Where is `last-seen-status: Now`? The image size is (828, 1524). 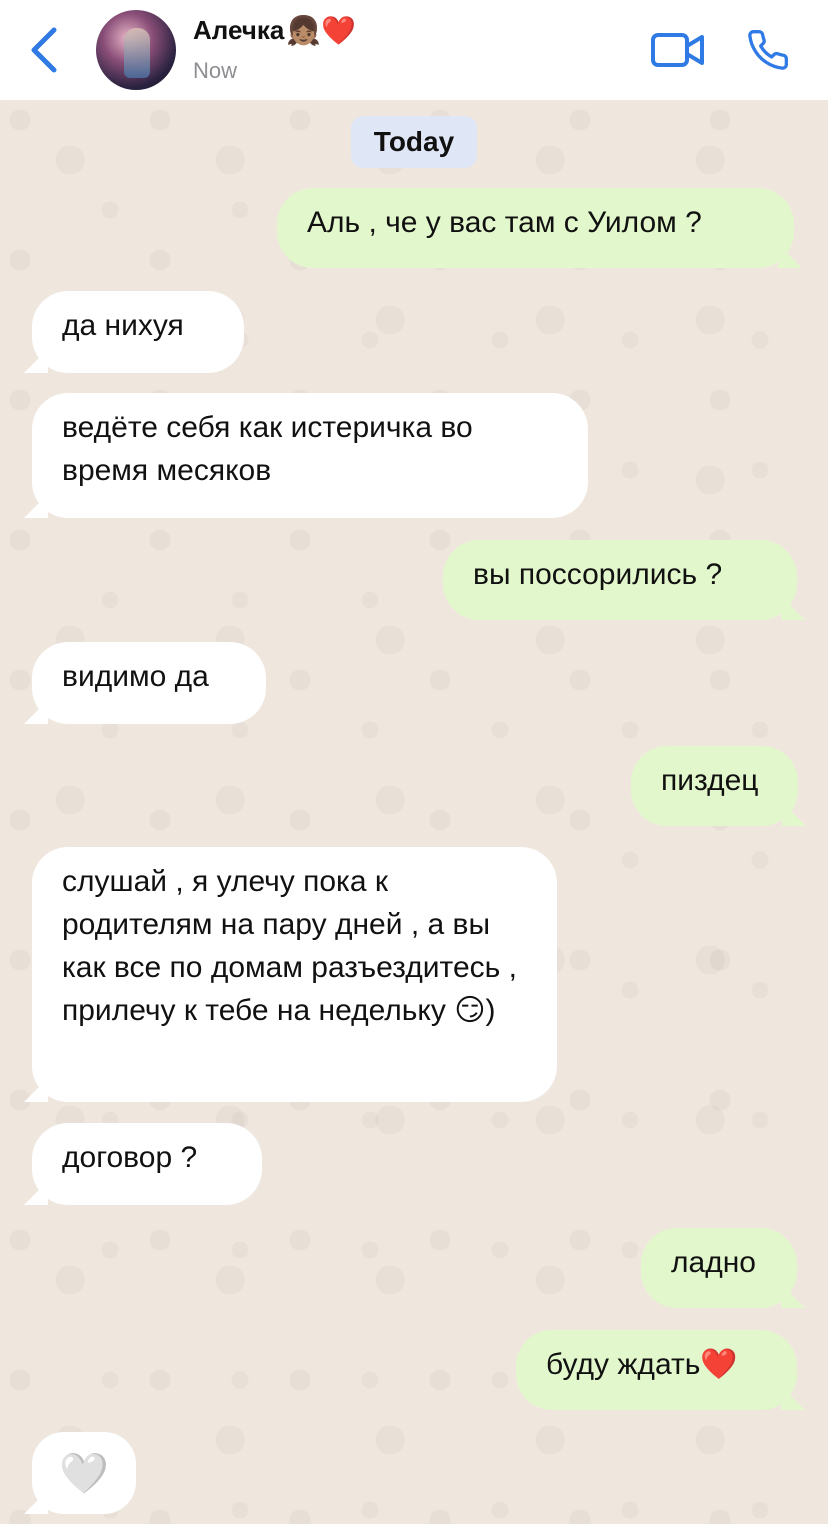 last-seen-status: Now is located at coordinates (215, 70).